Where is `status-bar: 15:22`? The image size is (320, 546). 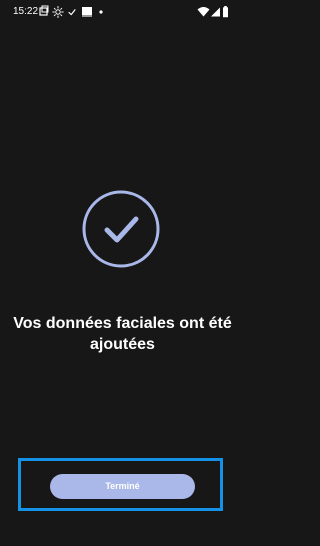
status-bar: 15:22 is located at coordinates (122, 12).